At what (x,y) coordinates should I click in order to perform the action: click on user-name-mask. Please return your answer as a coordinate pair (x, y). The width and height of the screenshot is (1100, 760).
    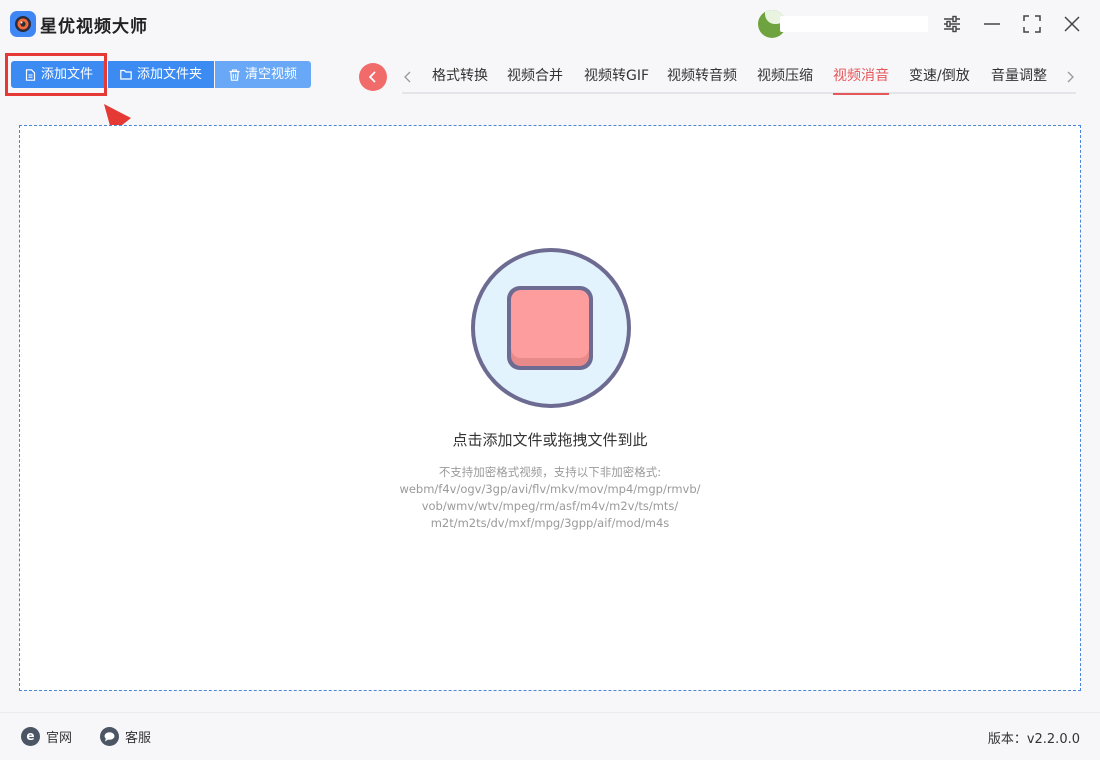
    Looking at the image, I should click on (854, 24).